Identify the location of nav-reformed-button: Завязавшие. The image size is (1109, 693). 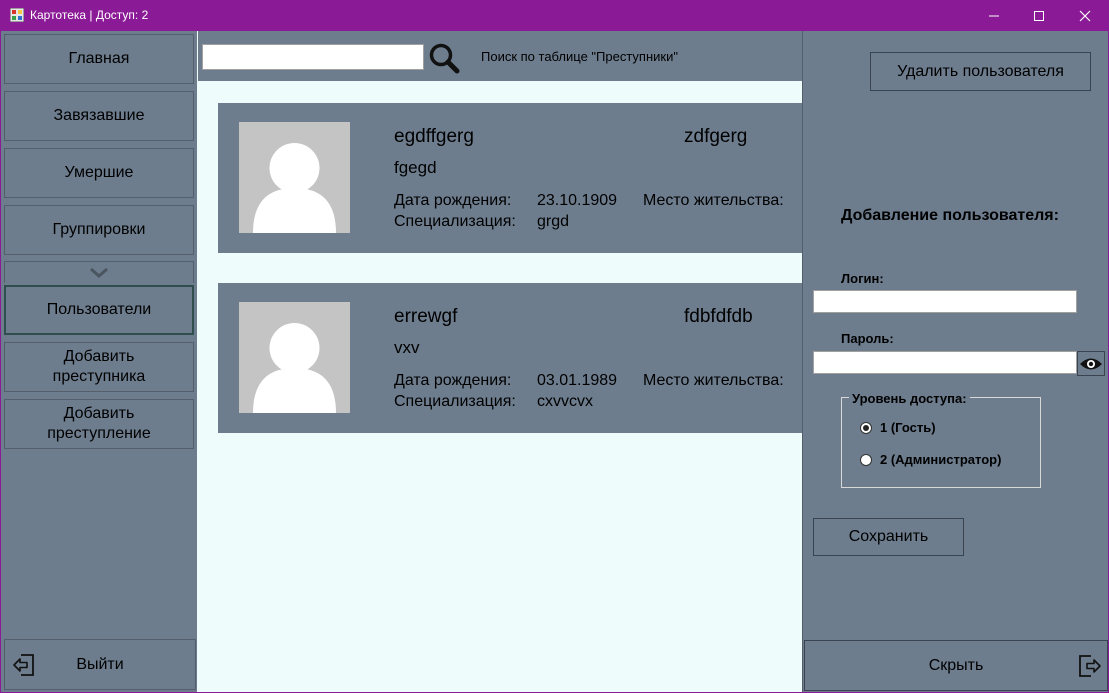
(99, 116).